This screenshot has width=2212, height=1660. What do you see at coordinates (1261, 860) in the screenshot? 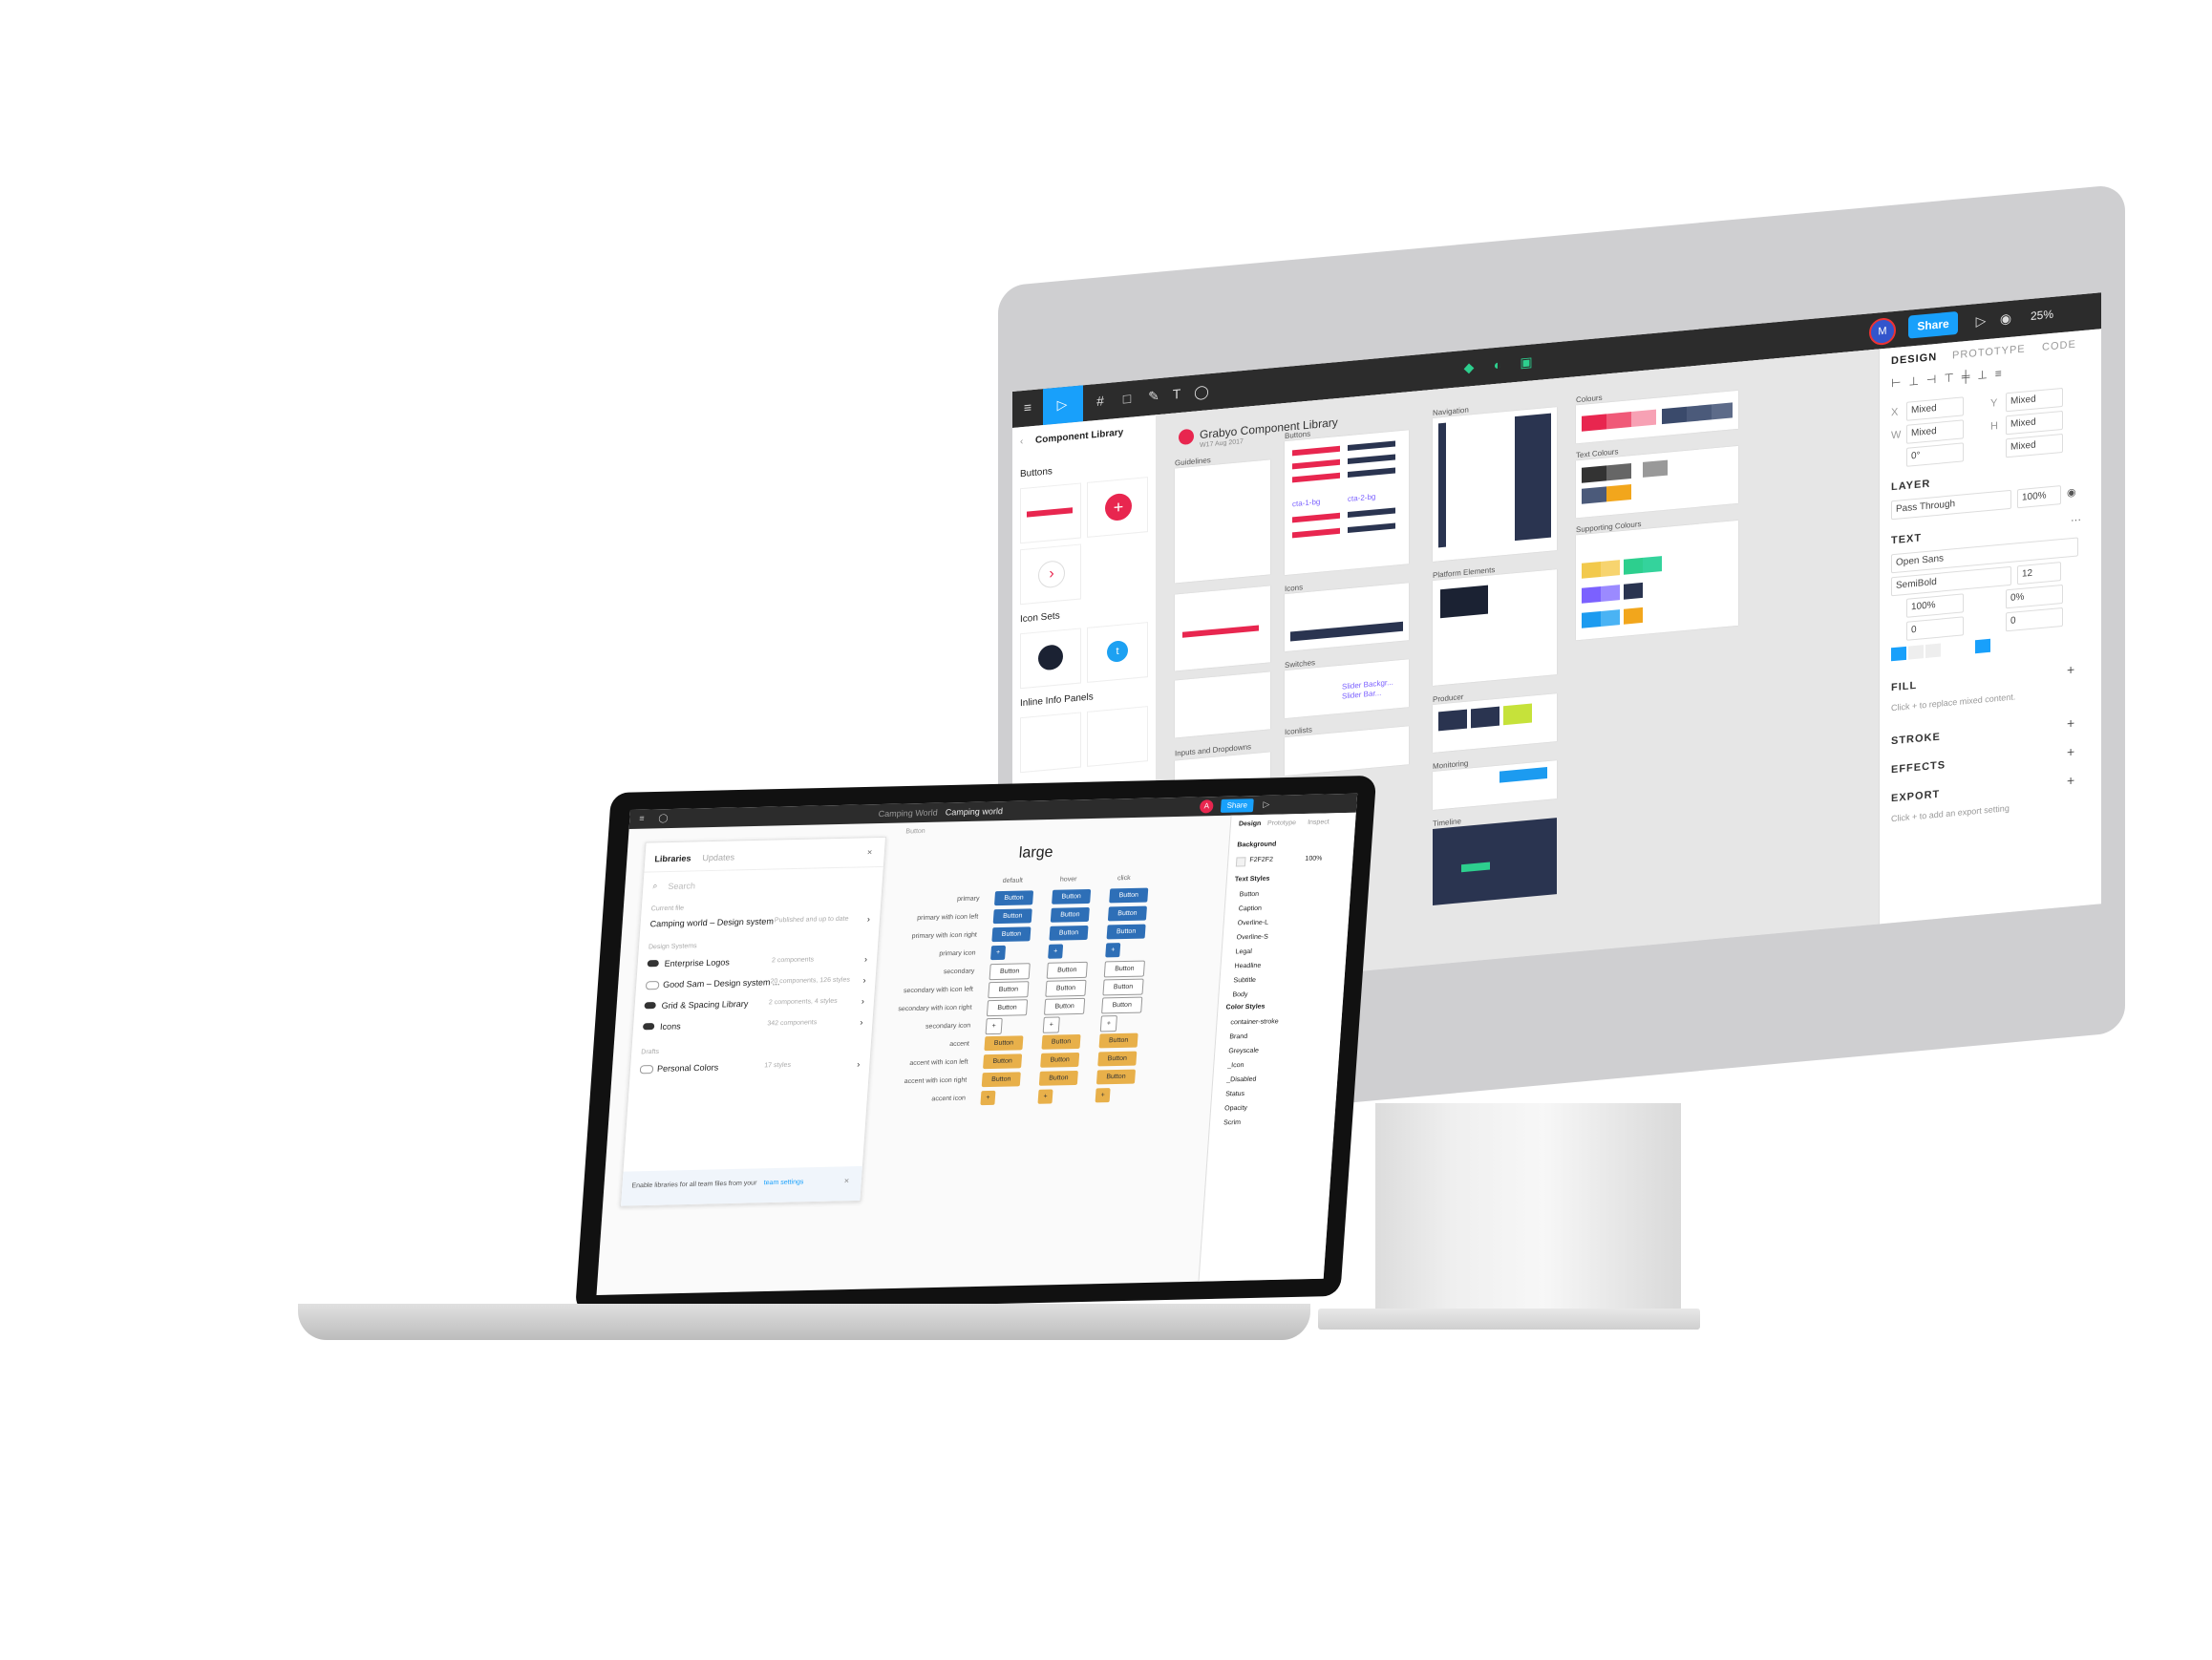
I see `background-value: F2F2F2` at bounding box center [1261, 860].